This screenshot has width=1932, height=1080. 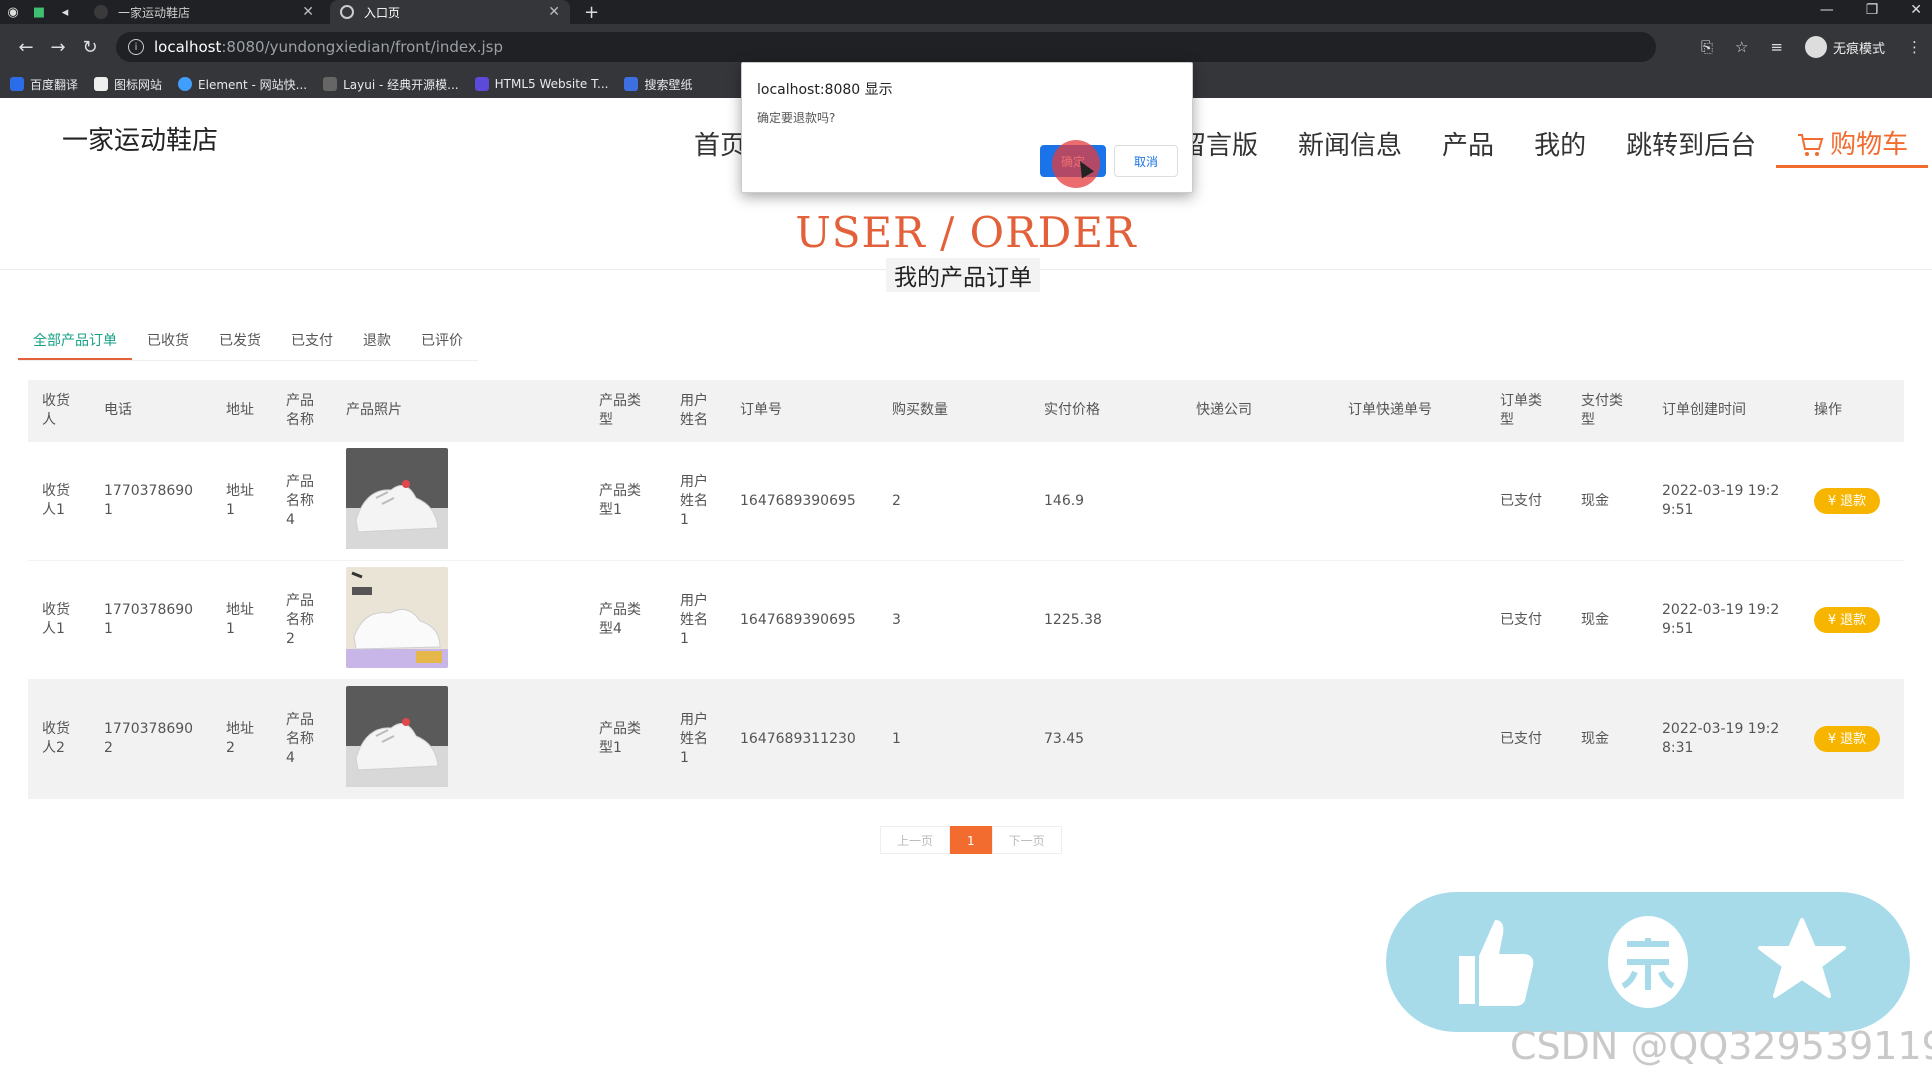 What do you see at coordinates (1802, 962) in the screenshot?
I see `favorite-star-icon` at bounding box center [1802, 962].